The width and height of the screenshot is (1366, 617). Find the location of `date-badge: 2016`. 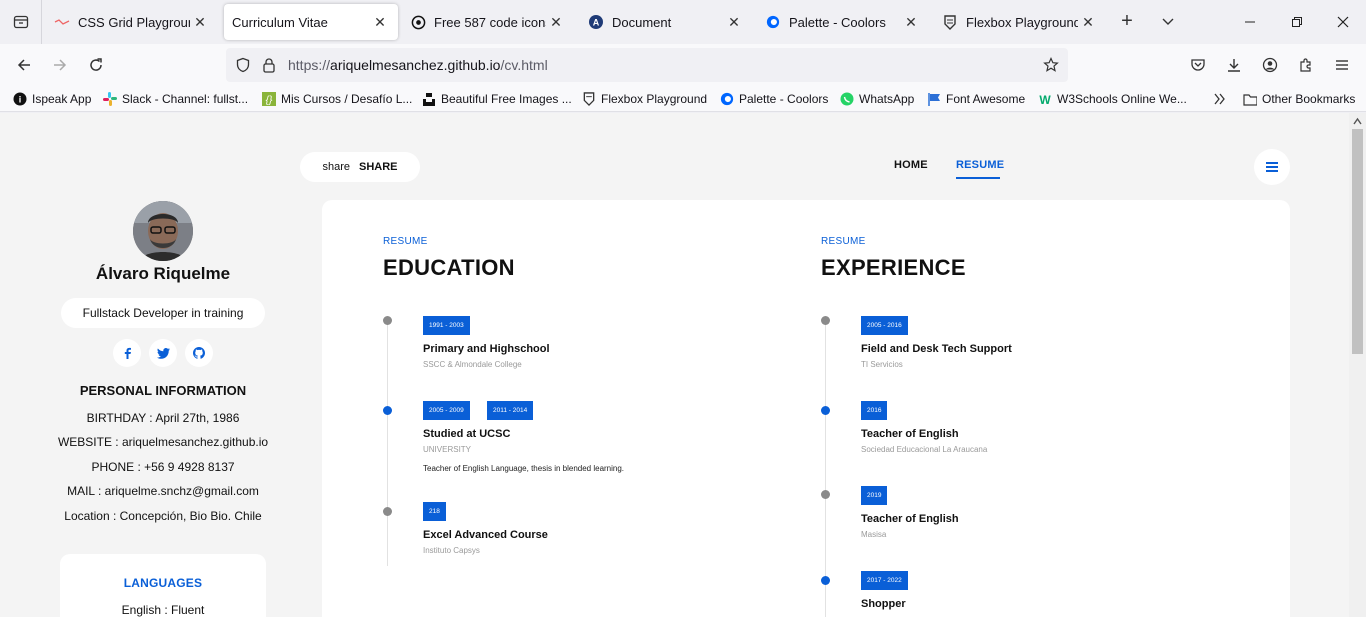

date-badge: 2016 is located at coordinates (874, 410).